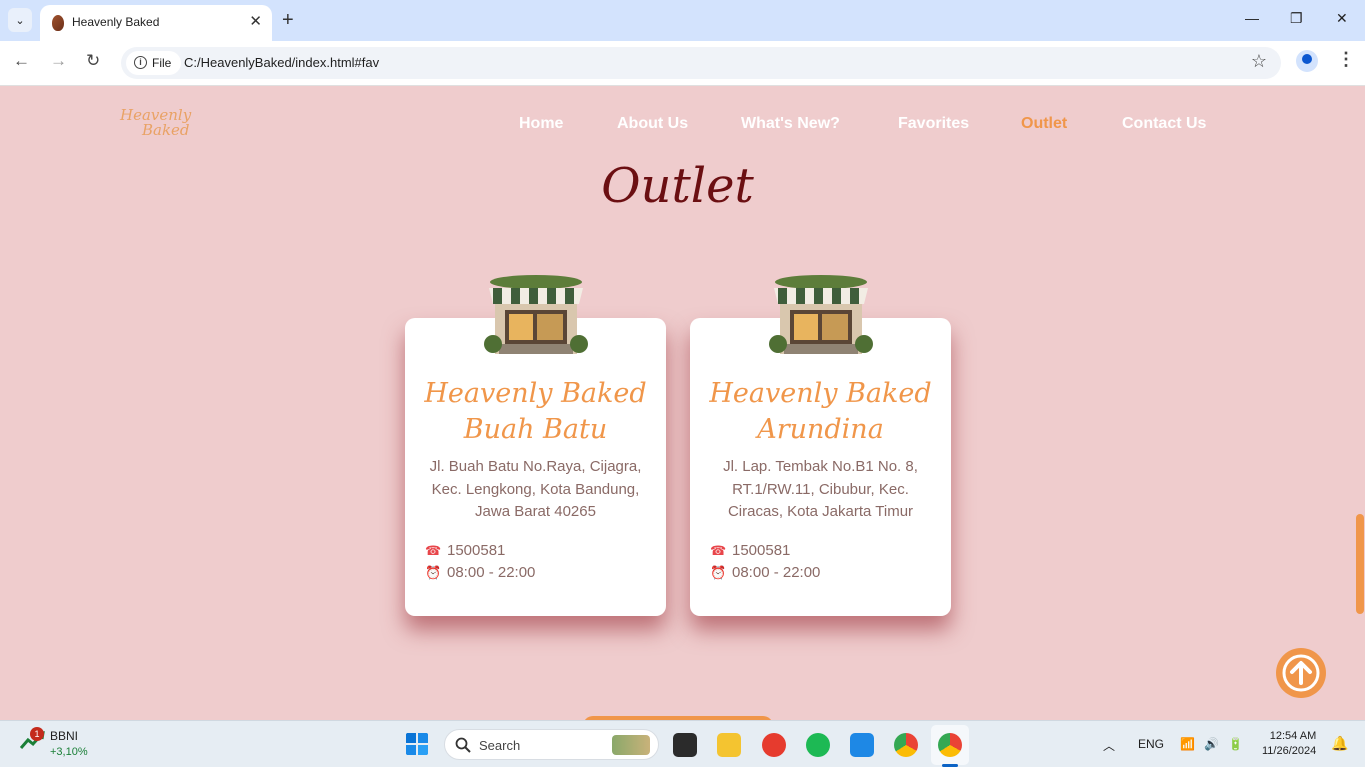  I want to click on volume-icon: 🔊, so click(1211, 744).